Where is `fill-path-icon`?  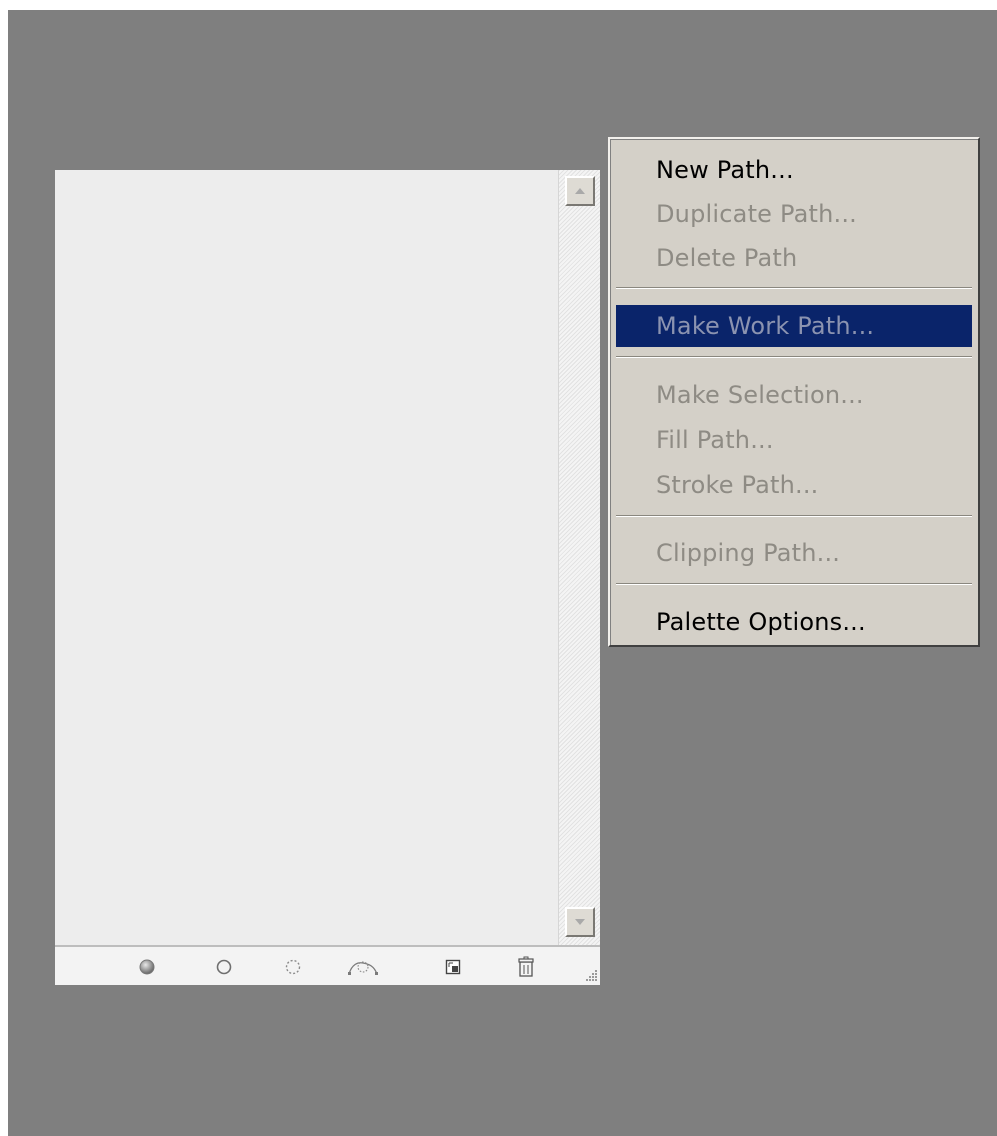 fill-path-icon is located at coordinates (147, 967).